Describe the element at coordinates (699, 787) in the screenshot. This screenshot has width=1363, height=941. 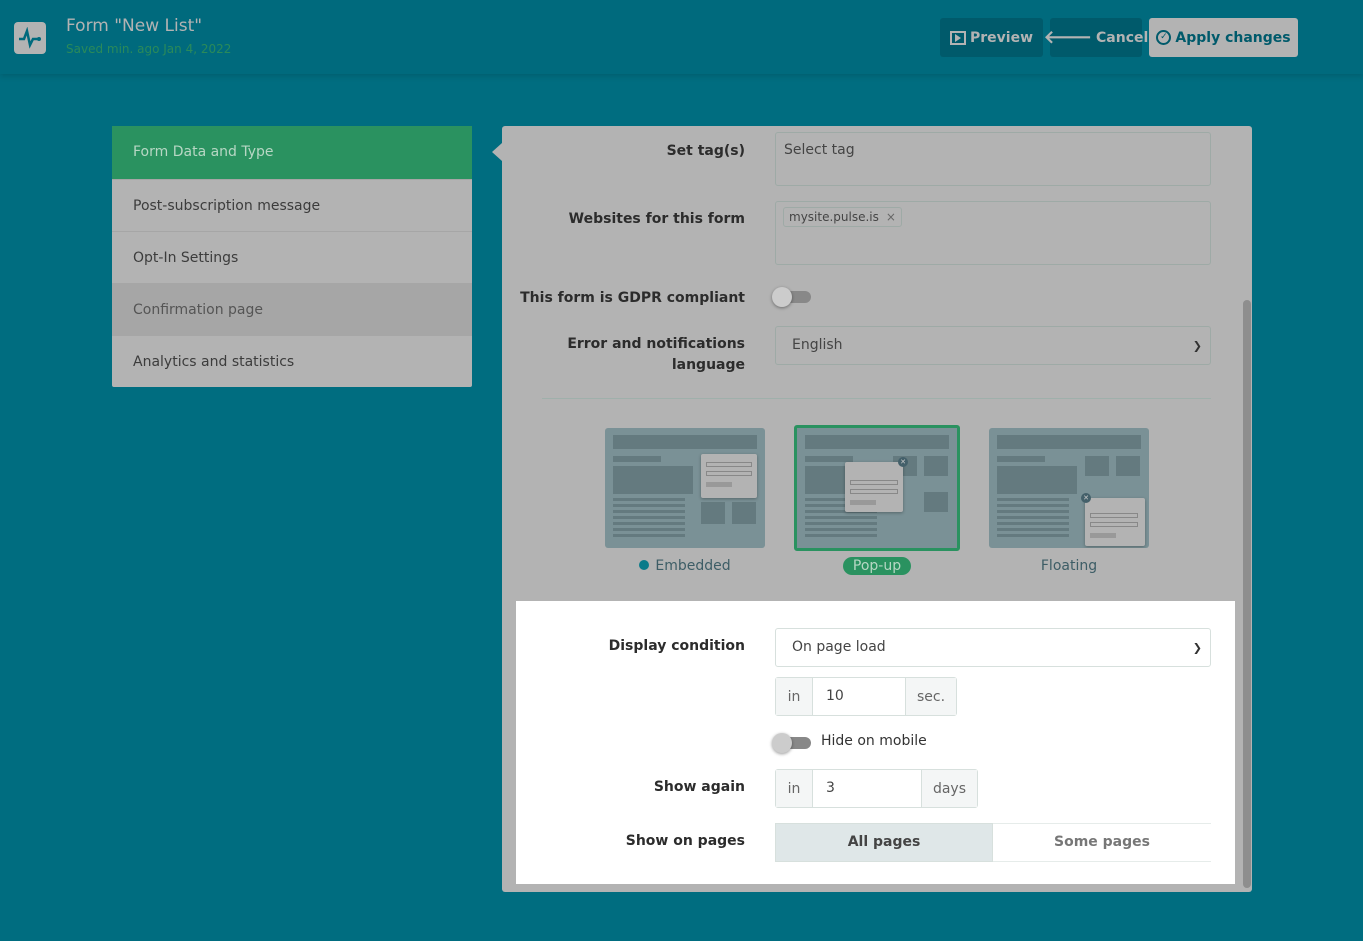
I see `show-again-label: Show again` at that location.